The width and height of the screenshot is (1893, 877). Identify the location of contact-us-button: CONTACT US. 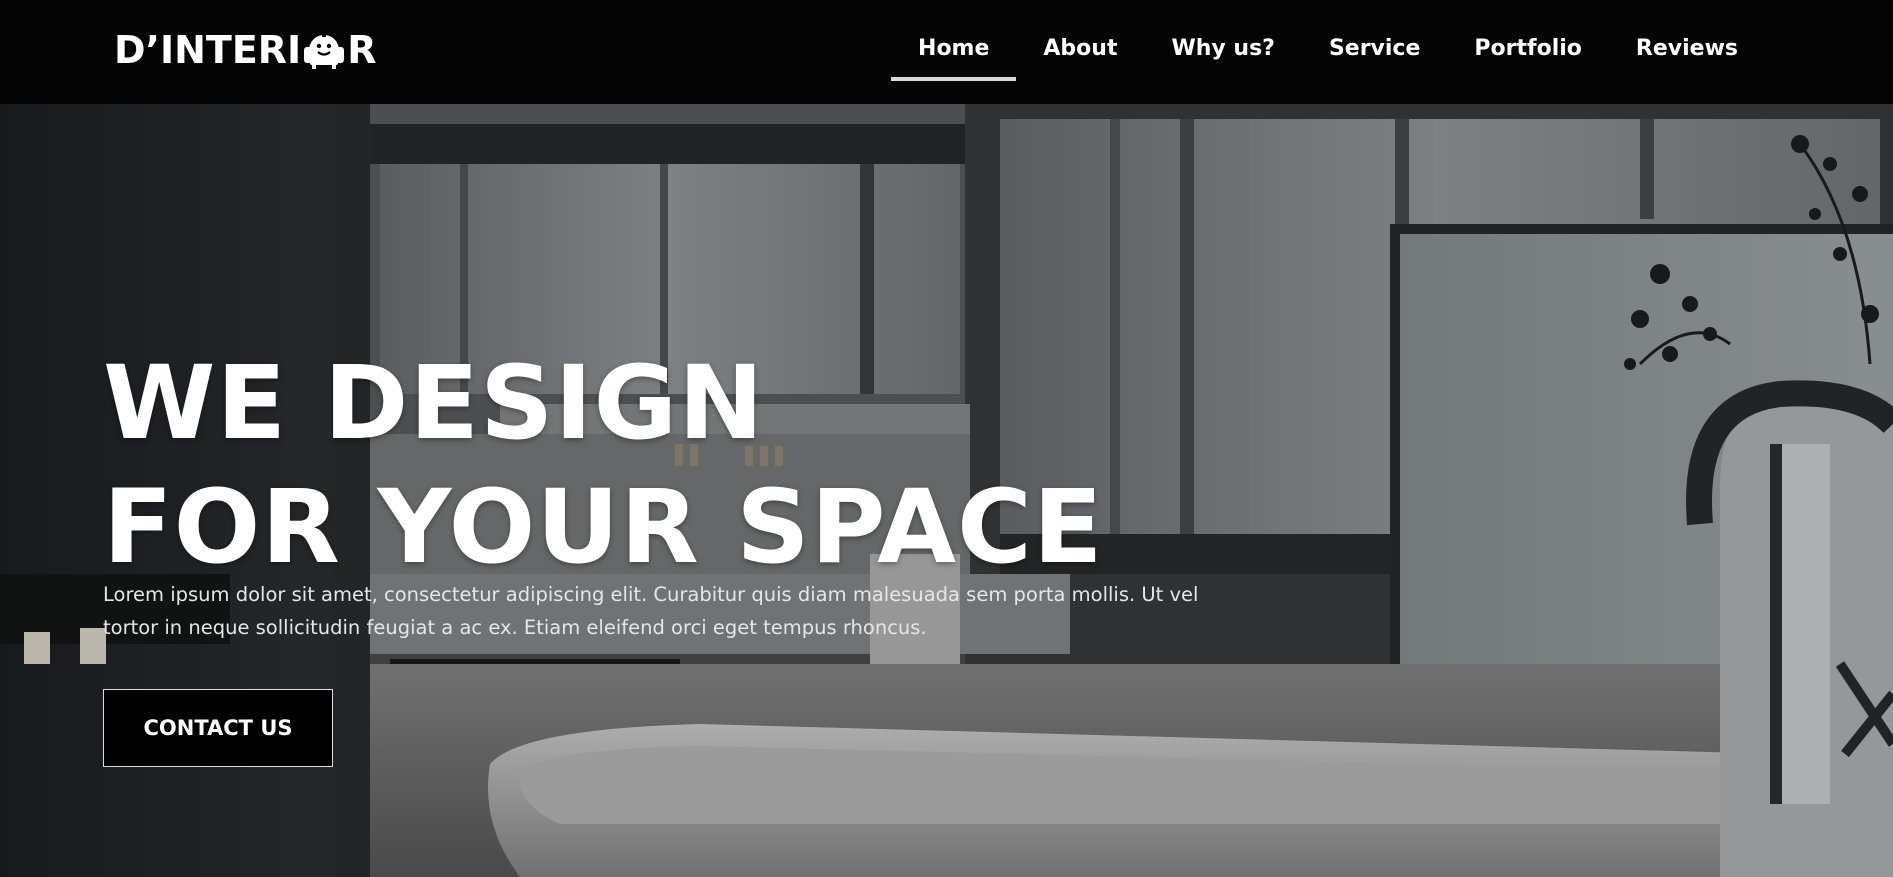
(218, 728).